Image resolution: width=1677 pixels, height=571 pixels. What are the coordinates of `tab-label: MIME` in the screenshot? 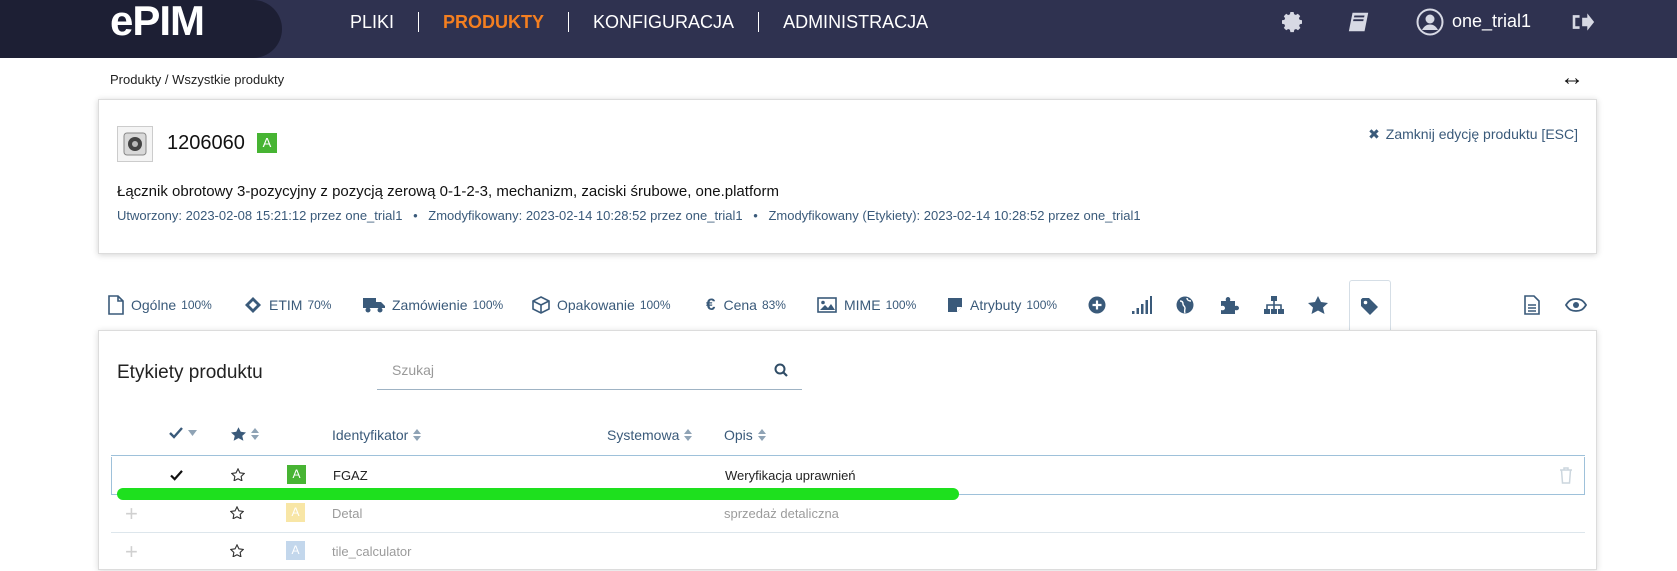 It's located at (862, 305).